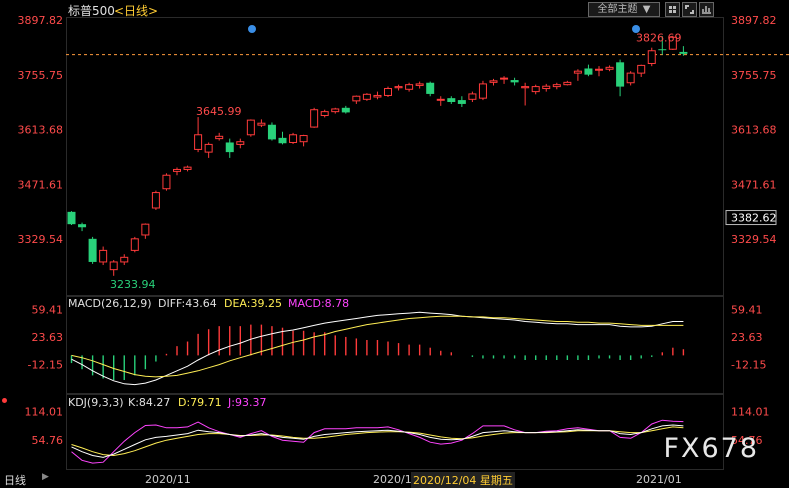  I want to click on macd-axis-tick: -12.15, so click(748, 365).